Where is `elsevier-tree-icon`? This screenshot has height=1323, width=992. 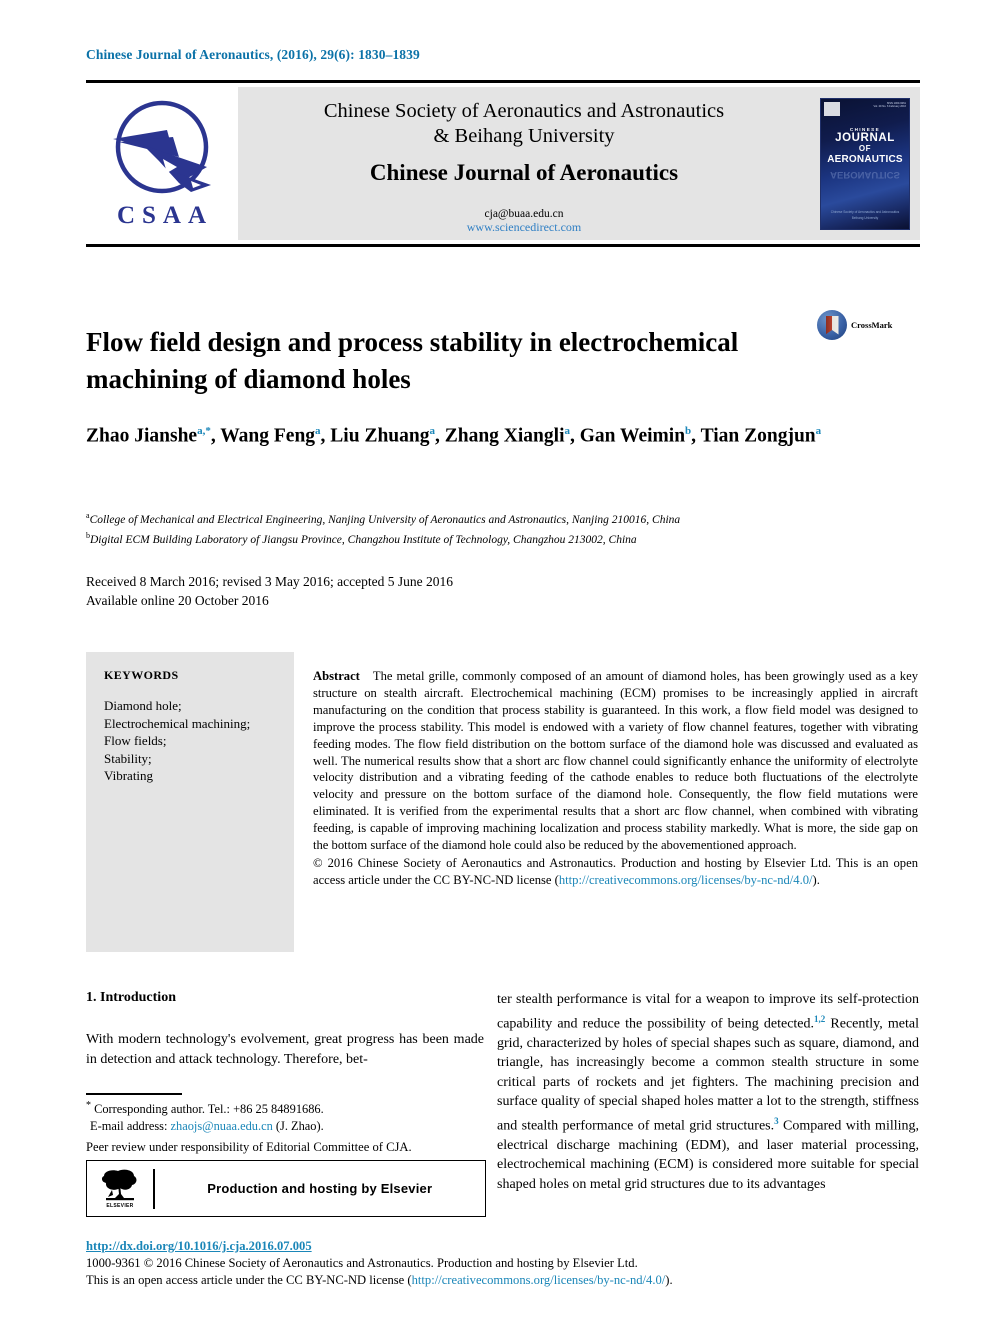
elsevier-tree-icon is located at coordinates (119, 1185).